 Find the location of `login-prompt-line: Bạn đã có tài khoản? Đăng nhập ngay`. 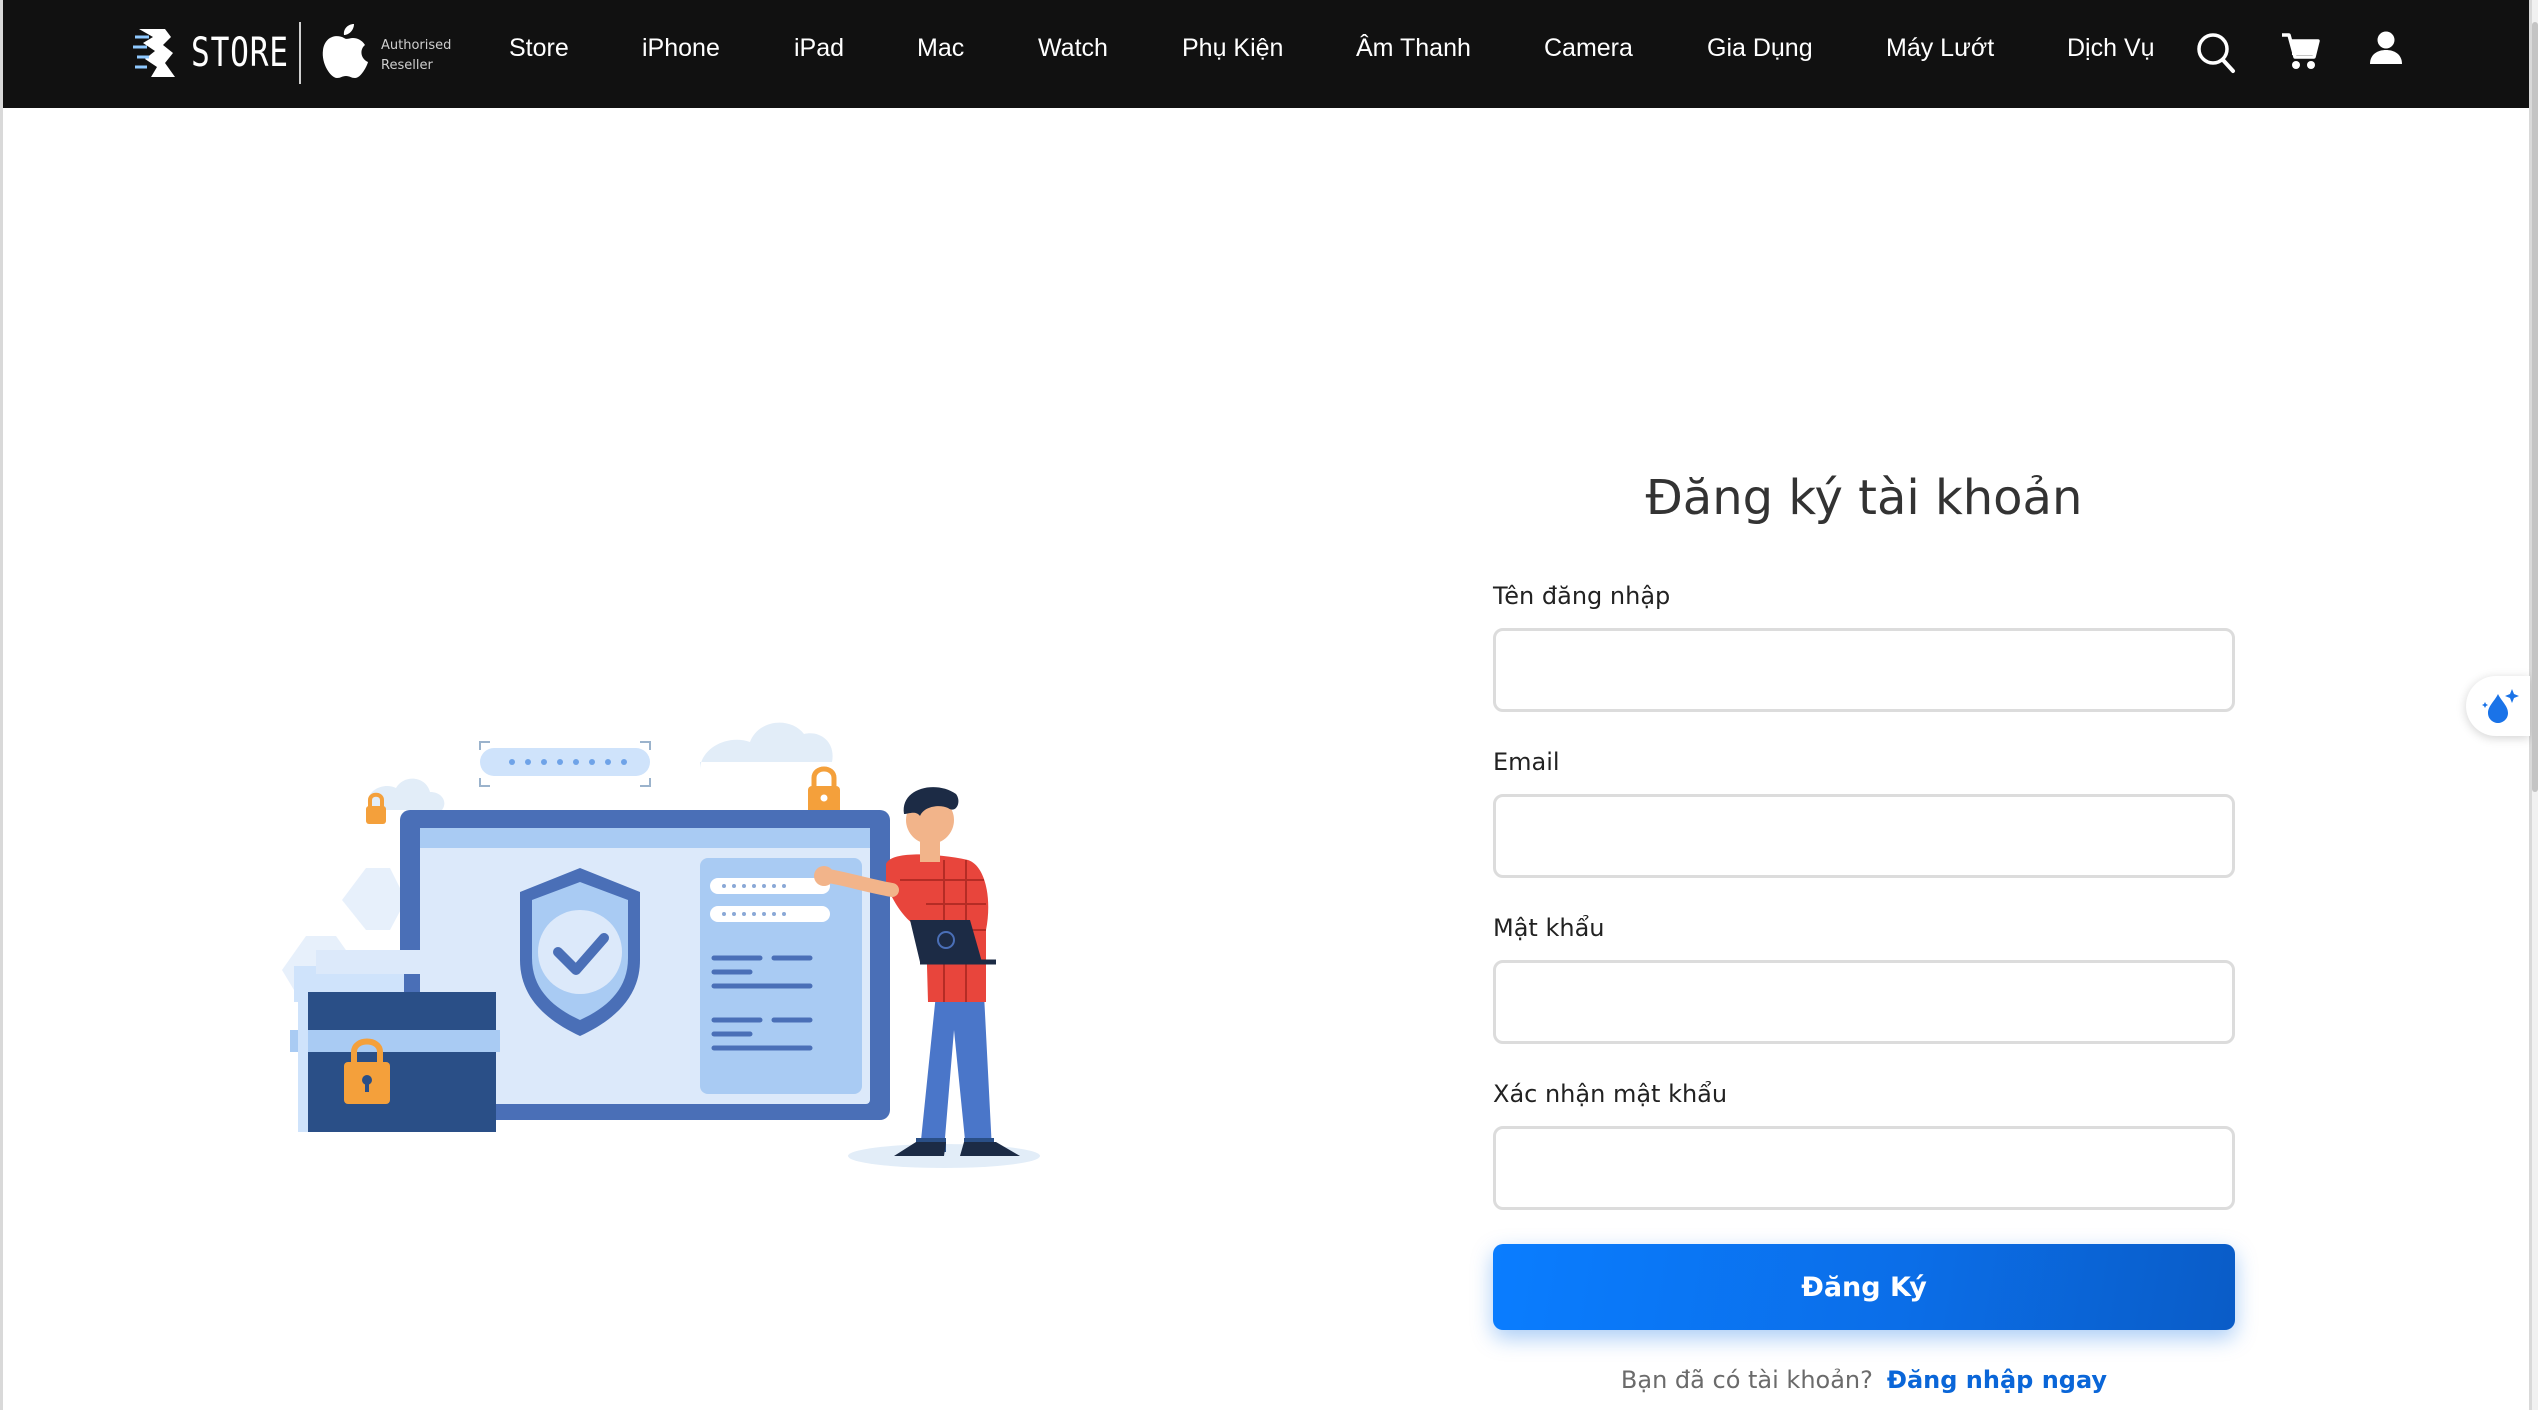

login-prompt-line: Bạn đã có tài khoản? Đăng nhập ngay is located at coordinates (1864, 1380).